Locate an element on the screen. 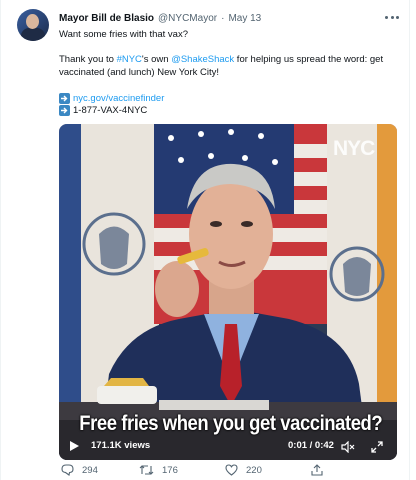  mention-link: @ShakeShack is located at coordinates (202, 59).